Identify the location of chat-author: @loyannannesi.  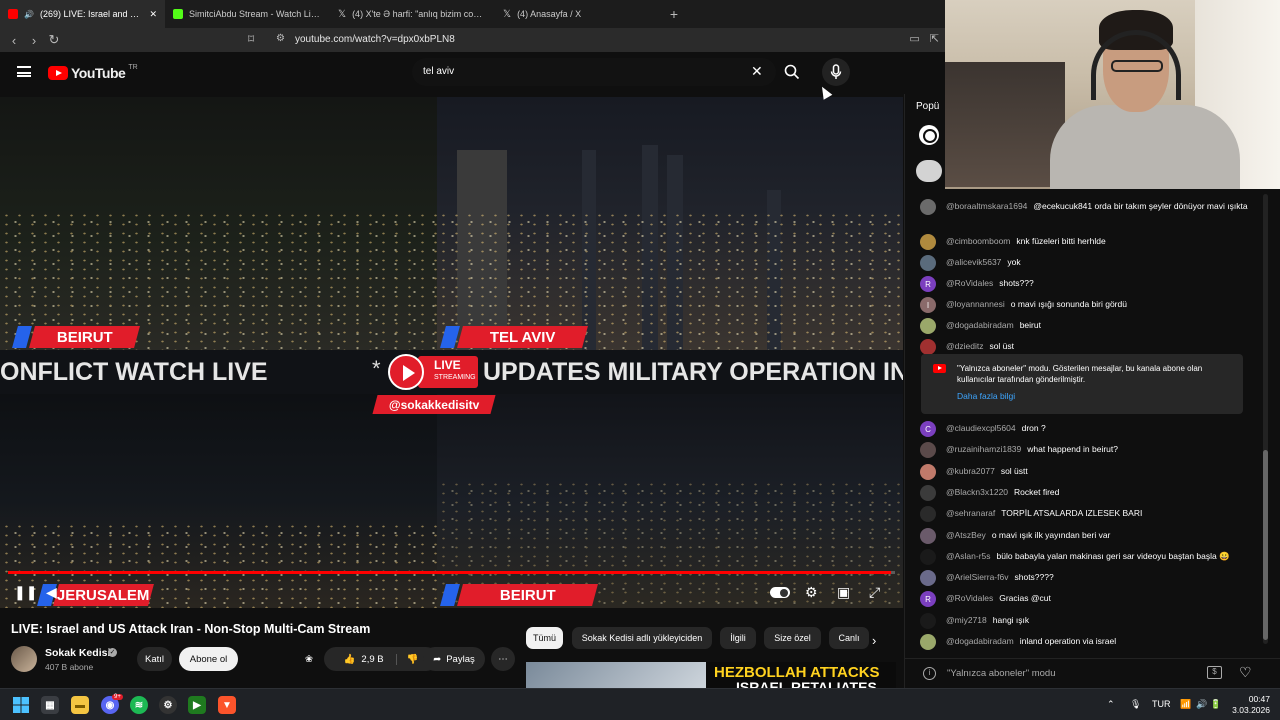
(975, 304).